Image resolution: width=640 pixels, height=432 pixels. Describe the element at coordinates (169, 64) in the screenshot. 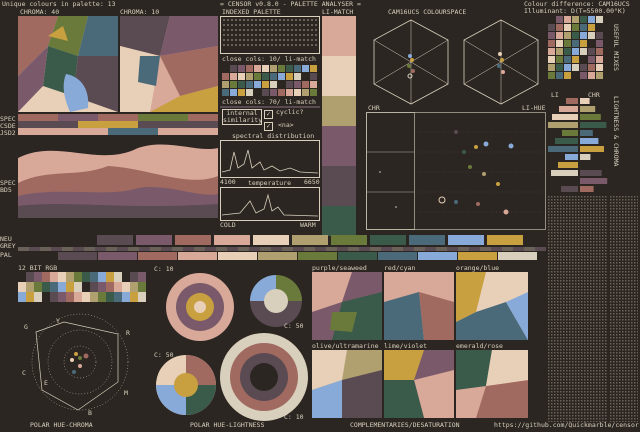

I see `chroma10-map` at that location.